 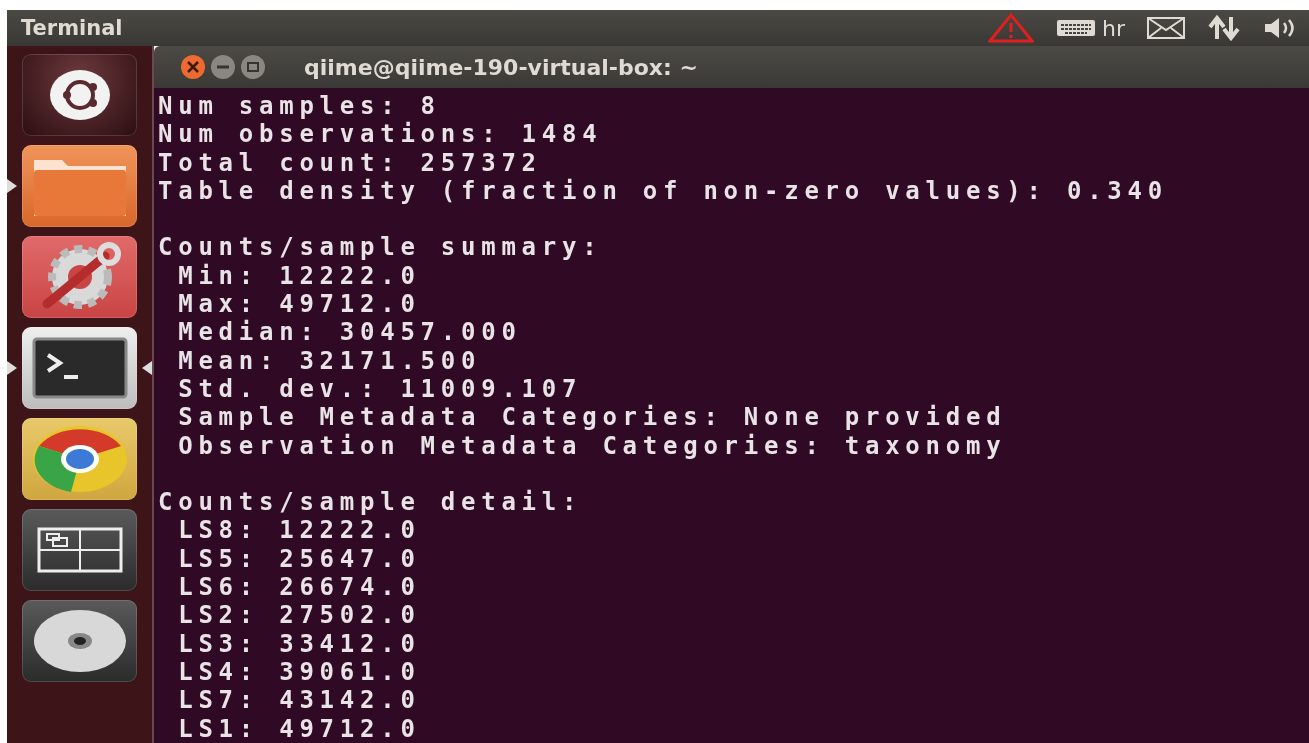 I want to click on output-line: LS2: 27502.0, so click(x=299, y=615).